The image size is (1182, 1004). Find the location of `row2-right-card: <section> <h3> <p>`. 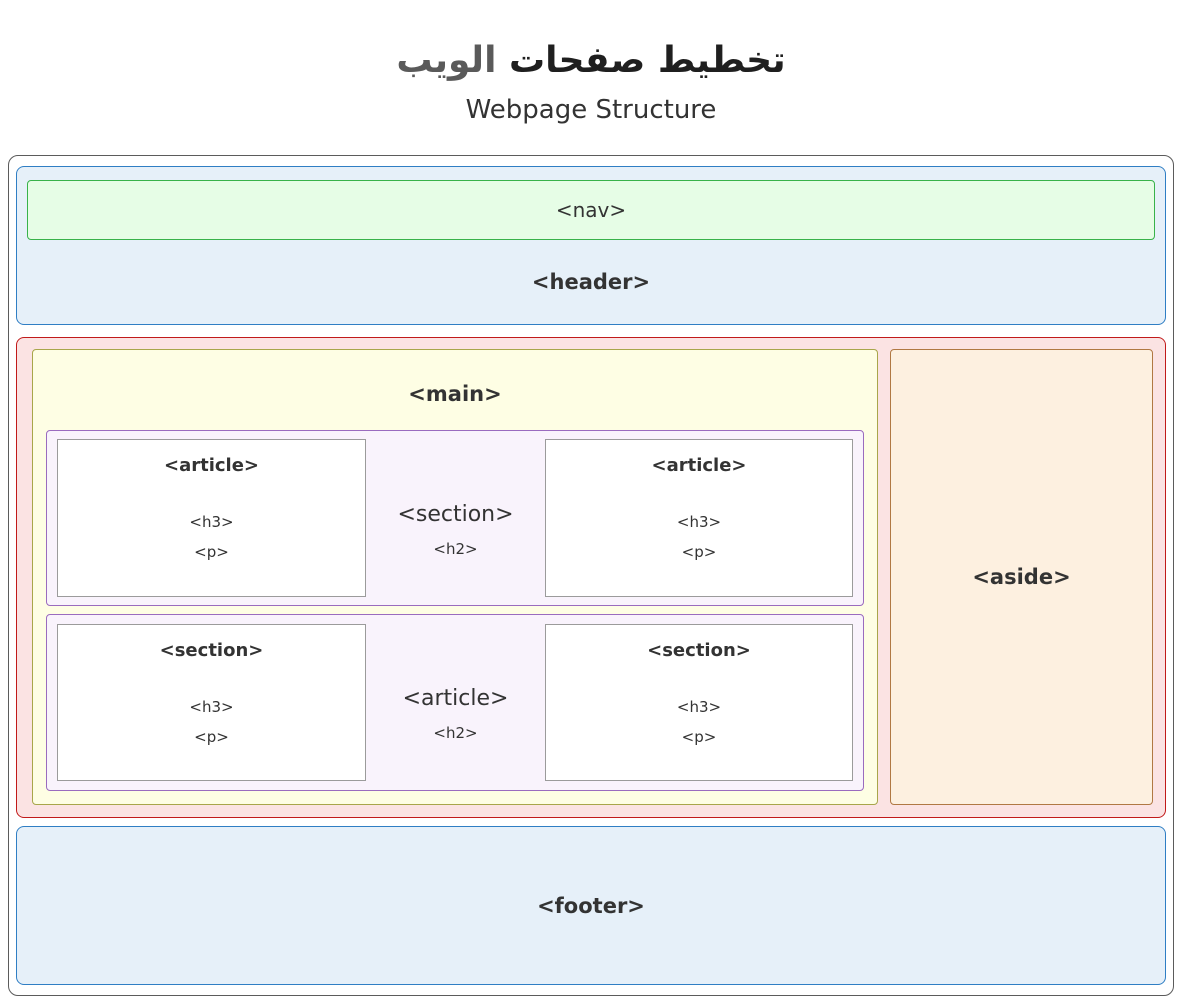

row2-right-card: <section> <h3> <p> is located at coordinates (699, 702).